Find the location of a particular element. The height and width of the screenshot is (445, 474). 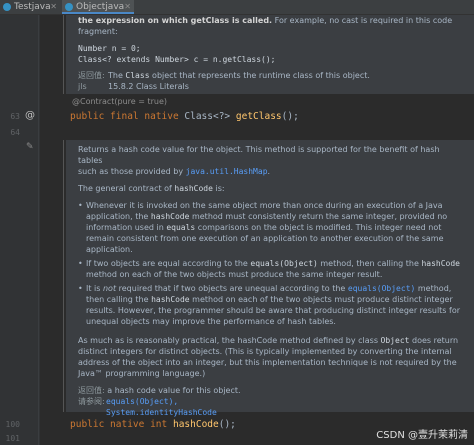

doc-text: is: is located at coordinates (218, 188).